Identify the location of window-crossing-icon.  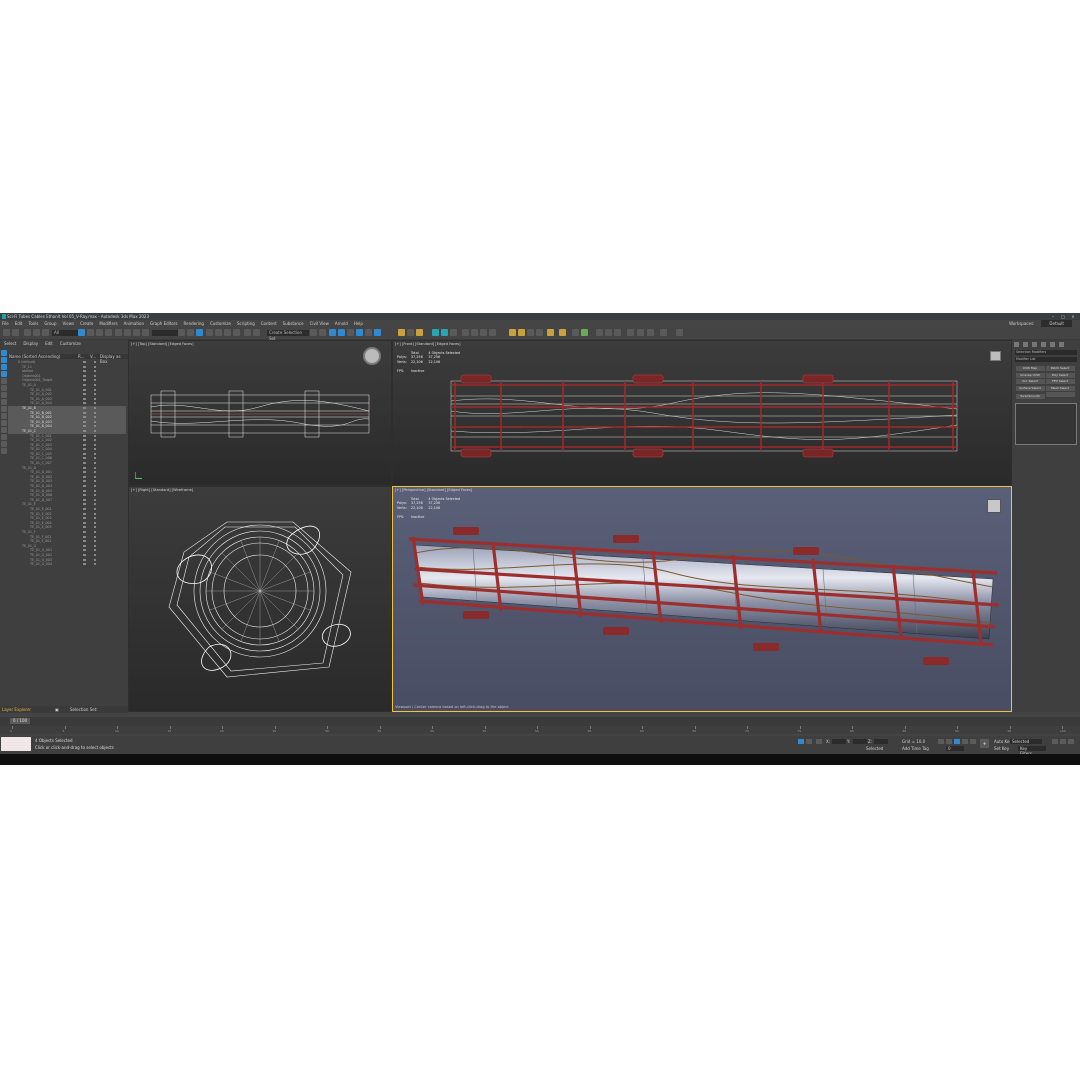
(108, 332).